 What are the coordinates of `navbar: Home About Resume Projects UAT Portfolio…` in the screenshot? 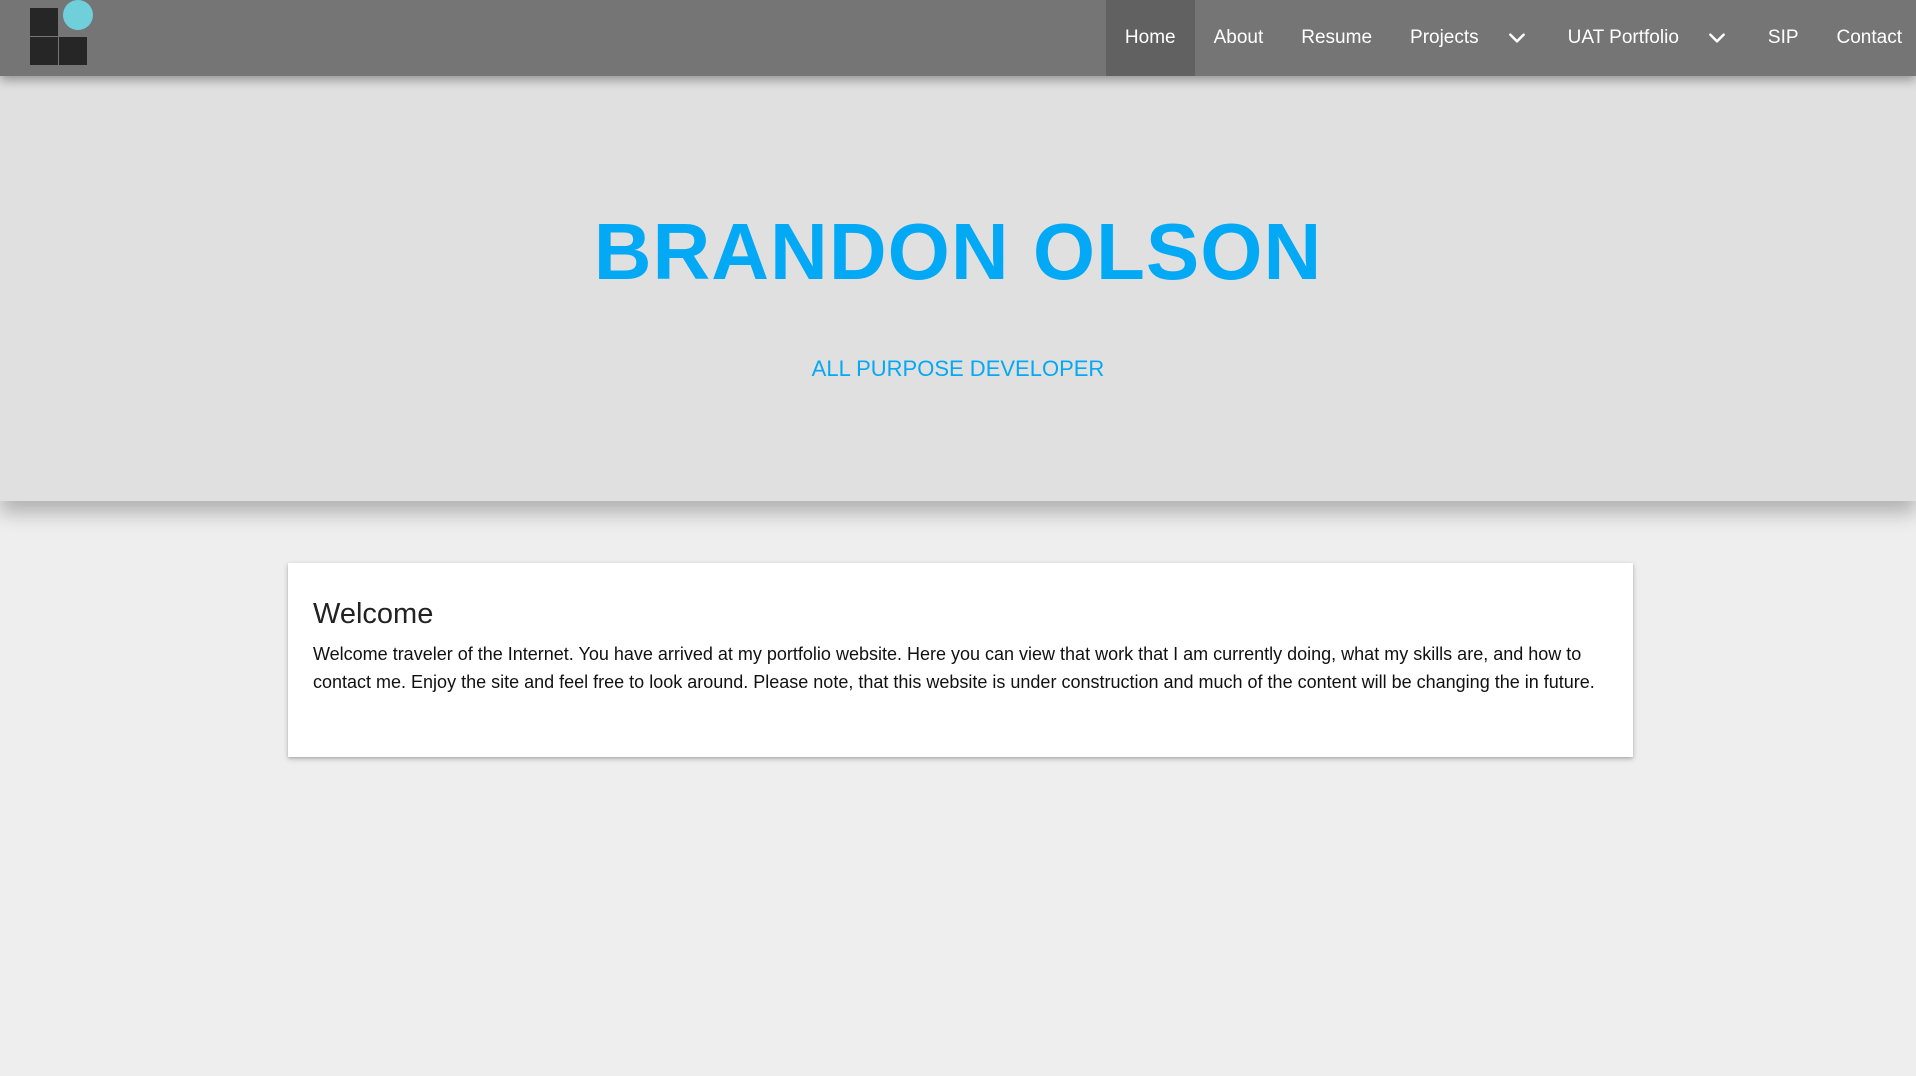 It's located at (958, 38).